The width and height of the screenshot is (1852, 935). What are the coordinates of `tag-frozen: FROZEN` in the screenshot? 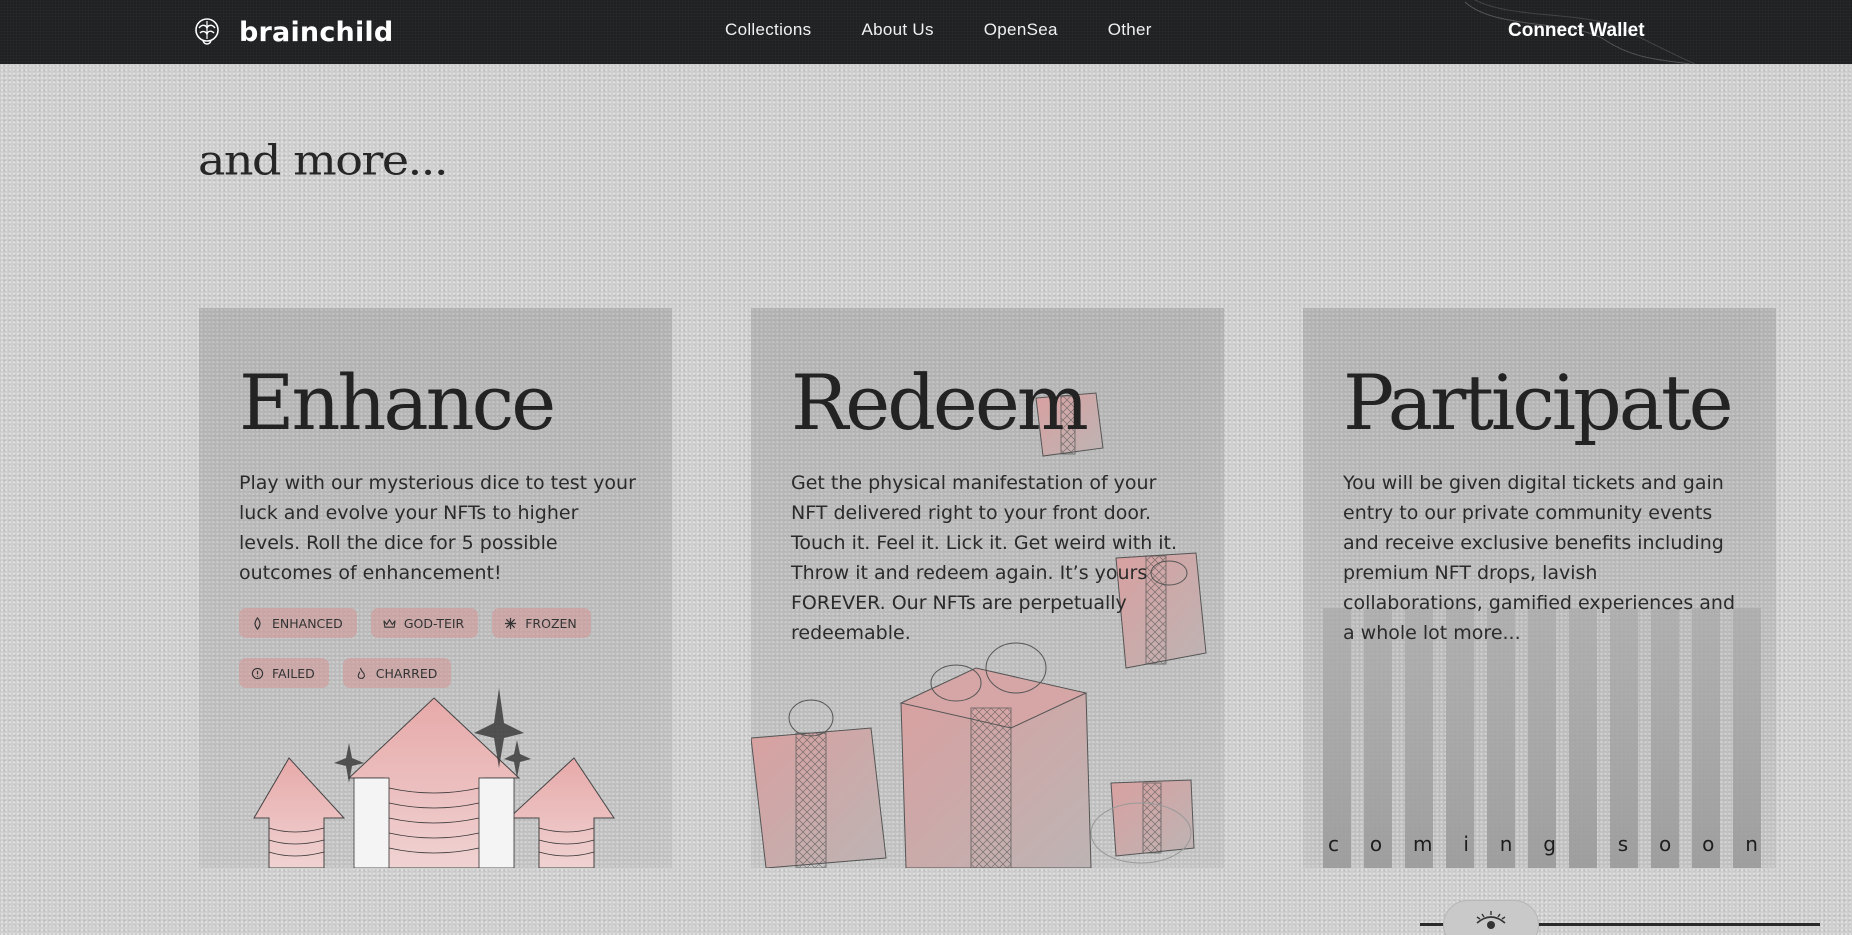 It's located at (541, 623).